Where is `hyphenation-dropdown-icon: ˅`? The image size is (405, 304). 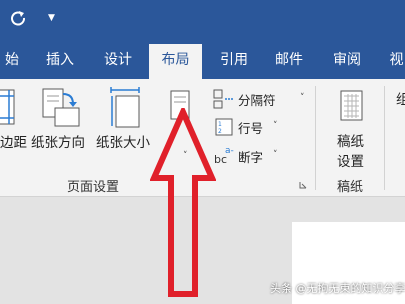 hyphenation-dropdown-icon: ˅ is located at coordinates (275, 155).